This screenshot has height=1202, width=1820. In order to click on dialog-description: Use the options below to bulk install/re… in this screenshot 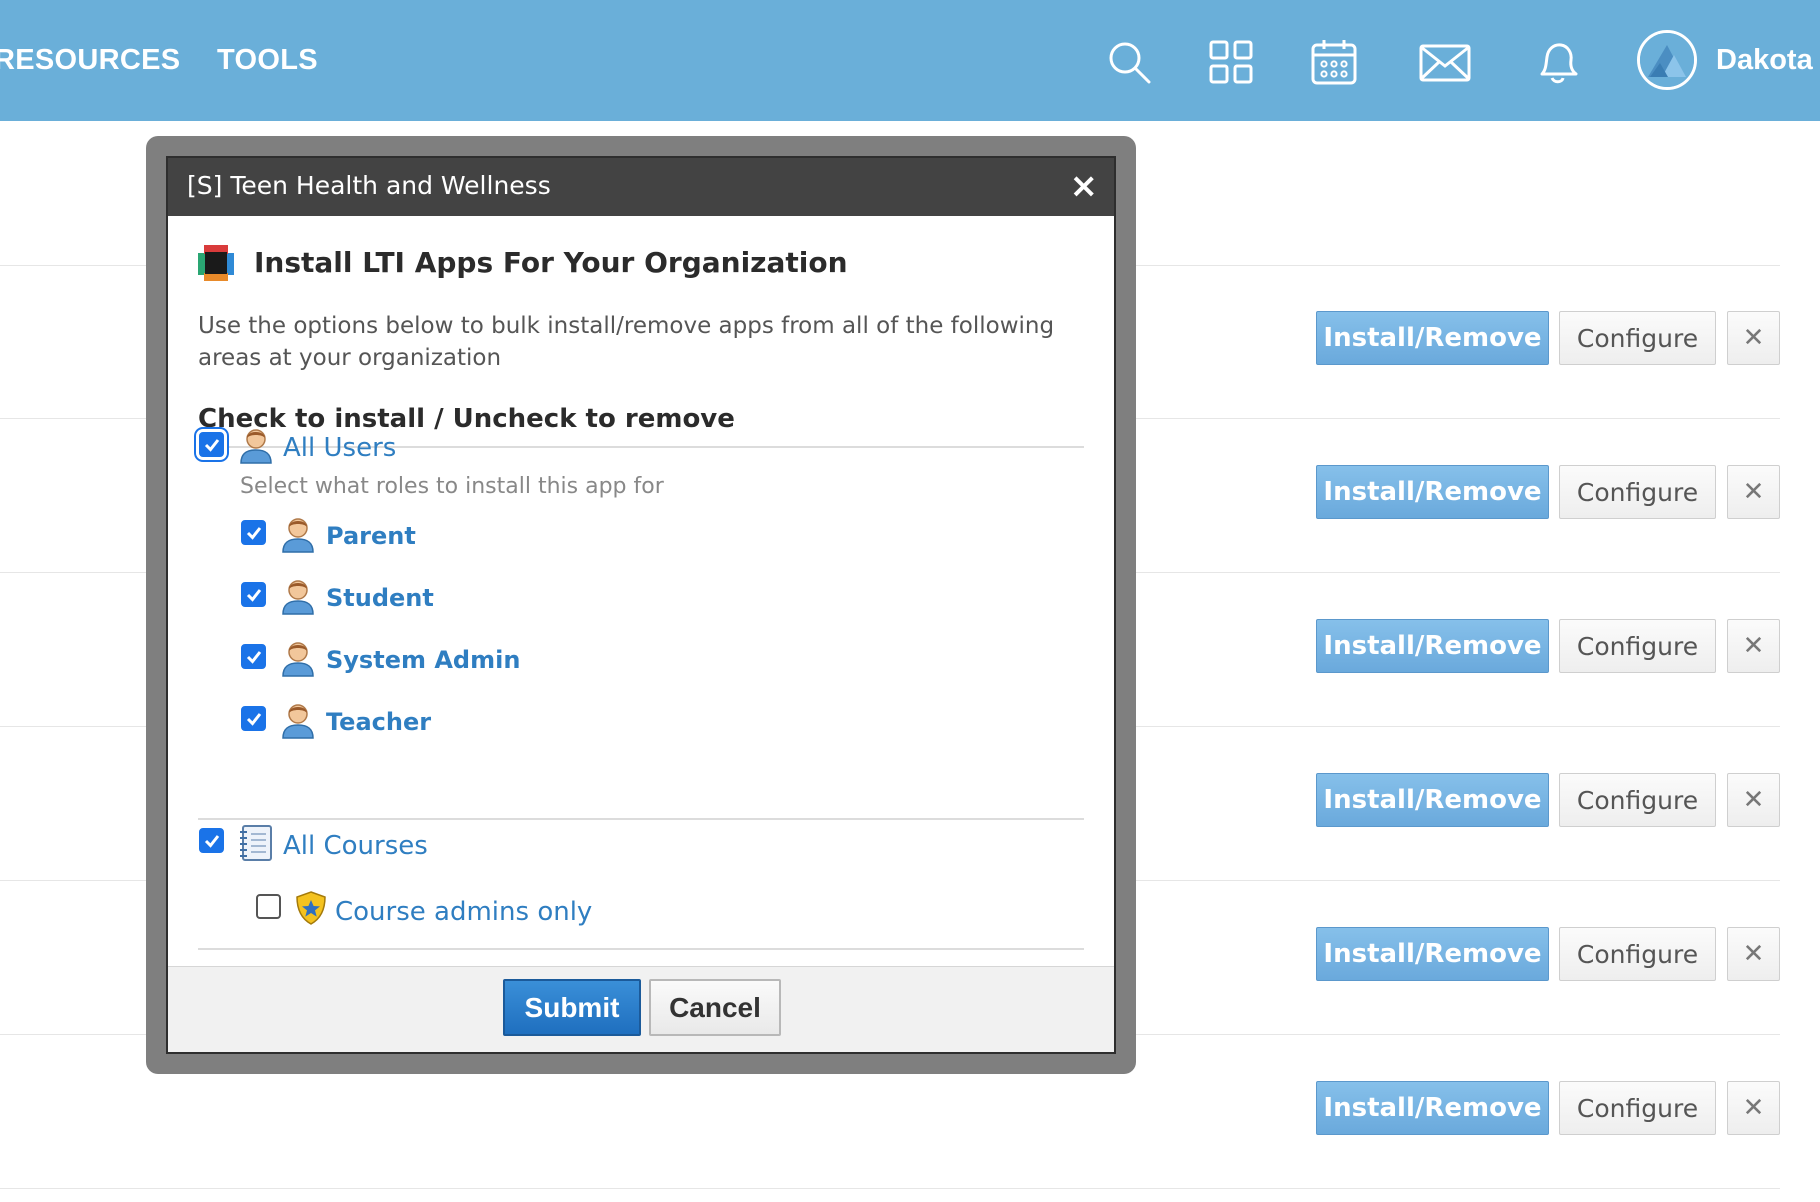, I will do `click(626, 342)`.